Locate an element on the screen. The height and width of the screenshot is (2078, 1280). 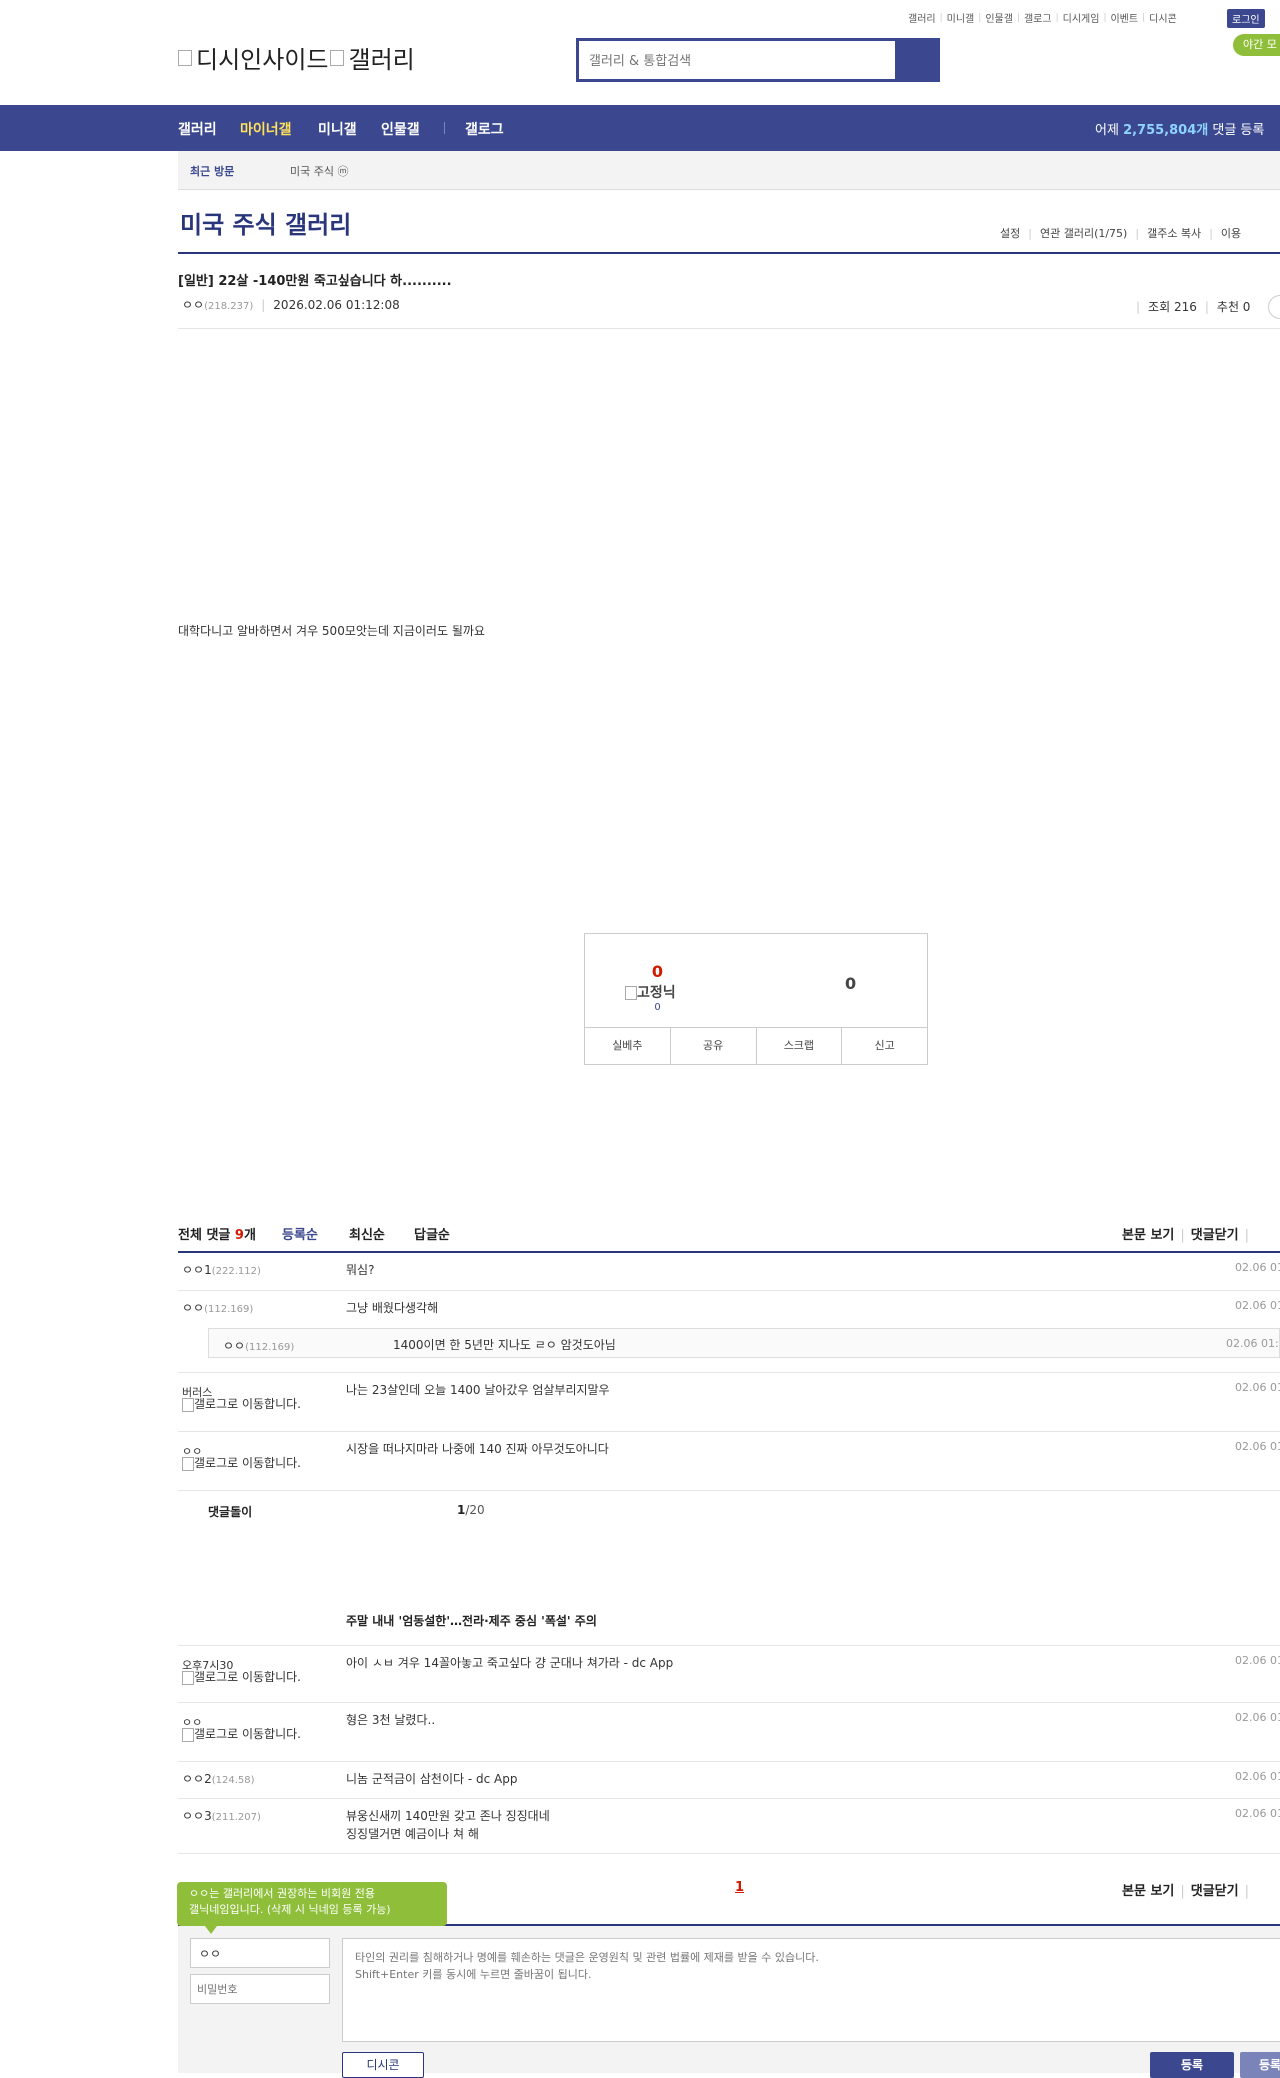
stats-value: 2,755,804개 is located at coordinates (1166, 130).